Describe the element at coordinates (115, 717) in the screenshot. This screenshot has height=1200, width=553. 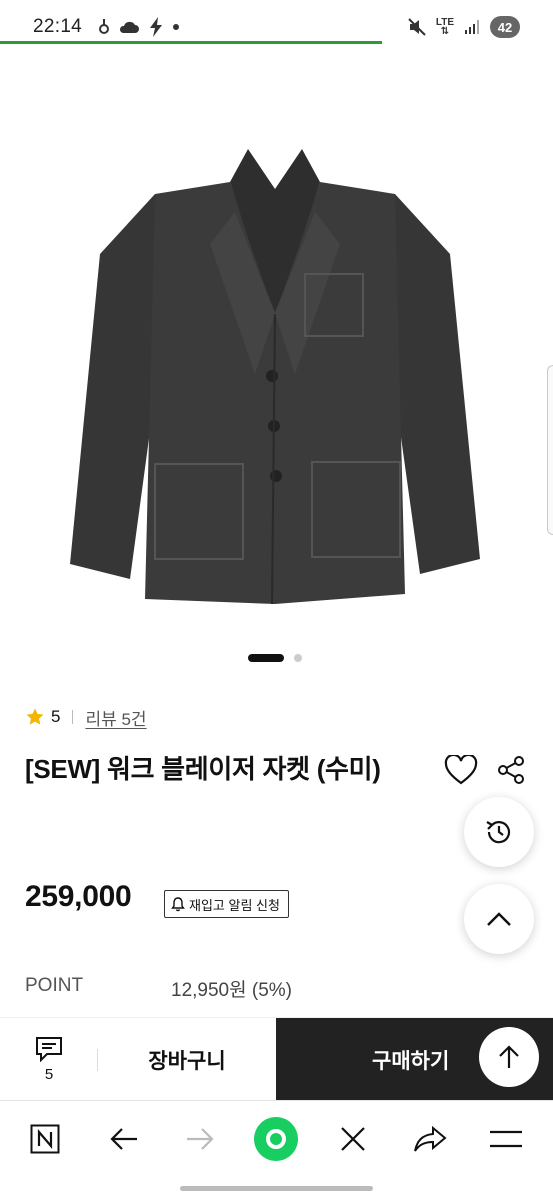
I see `review-link: 리뷰 5건` at that location.